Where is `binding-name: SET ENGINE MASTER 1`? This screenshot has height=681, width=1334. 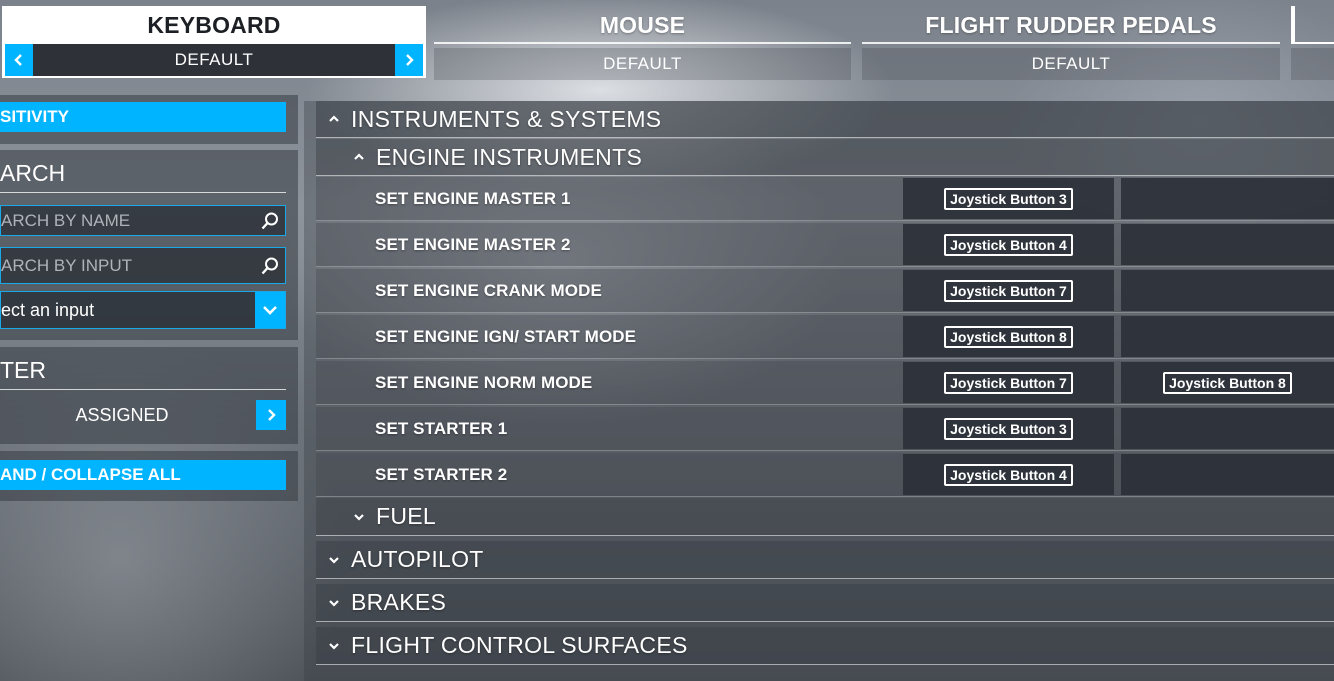
binding-name: SET ENGINE MASTER 1 is located at coordinates (473, 198).